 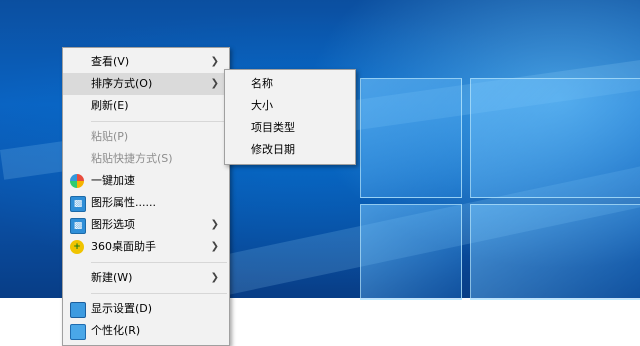 I want to click on display-settings-icon, so click(x=78, y=310).